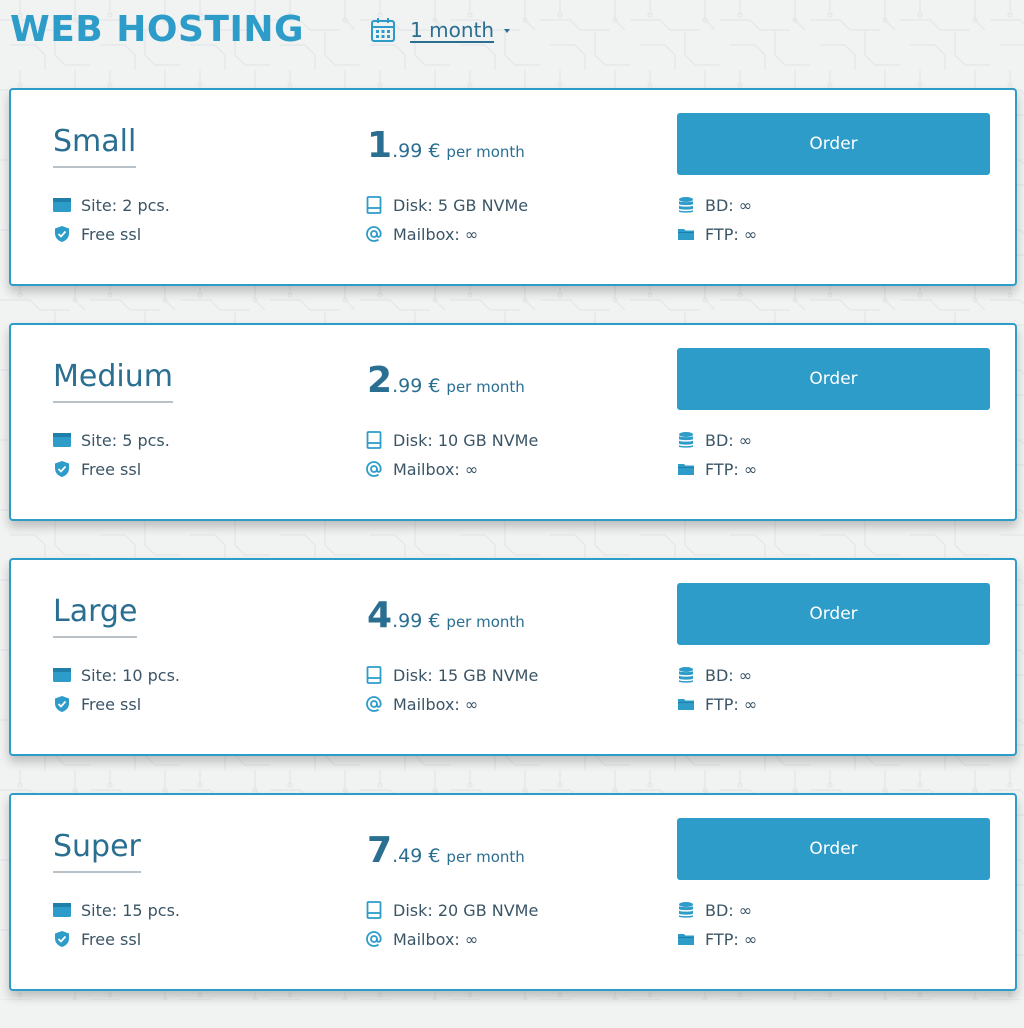 Image resolution: width=1024 pixels, height=1028 pixels. I want to click on plan-price: 2 .99 € per month, so click(446, 381).